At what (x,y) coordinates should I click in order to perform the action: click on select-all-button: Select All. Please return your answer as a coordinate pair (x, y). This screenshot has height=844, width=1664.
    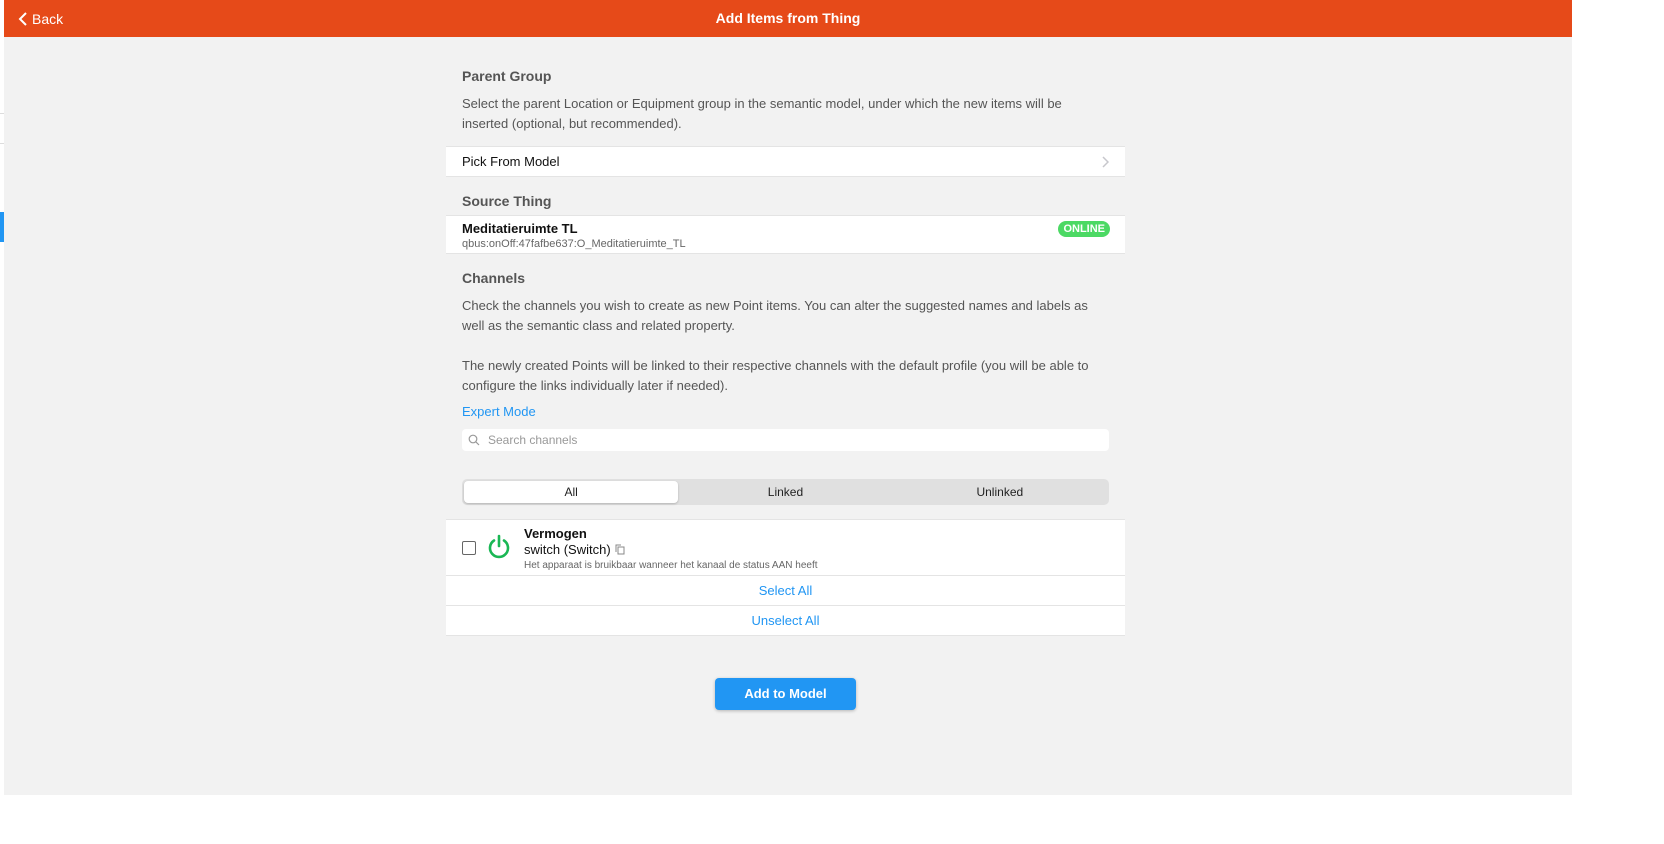
    Looking at the image, I should click on (785, 590).